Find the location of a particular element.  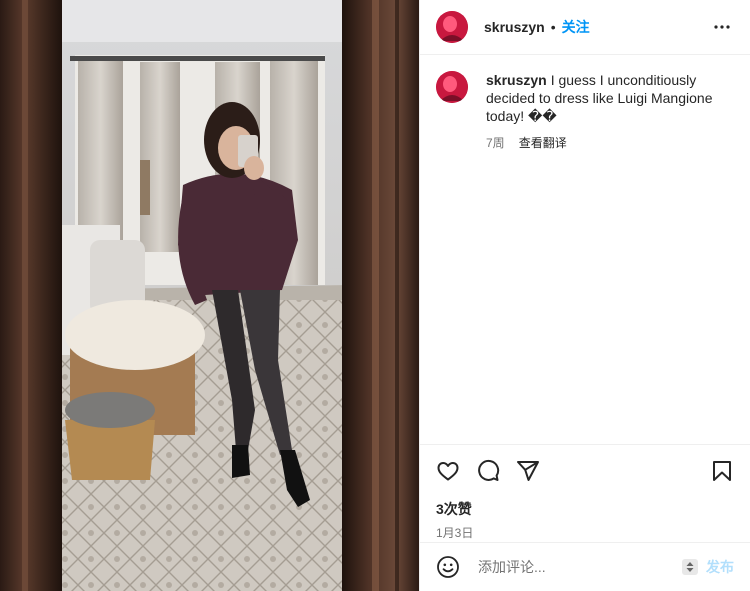

post-date: 1月3日 is located at coordinates (585, 532).